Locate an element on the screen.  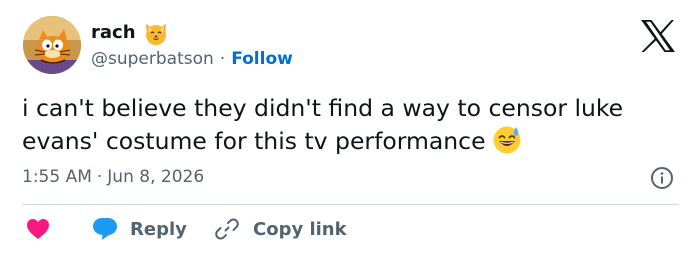
author-handle: @superbatson is located at coordinates (152, 59).